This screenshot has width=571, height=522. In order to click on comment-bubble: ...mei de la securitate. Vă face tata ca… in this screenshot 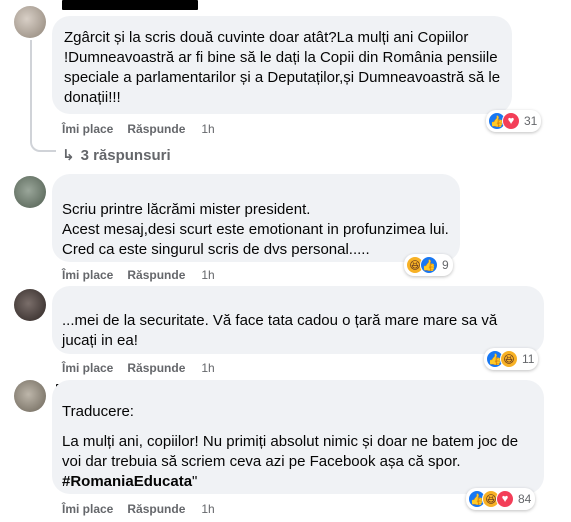, I will do `click(298, 320)`.